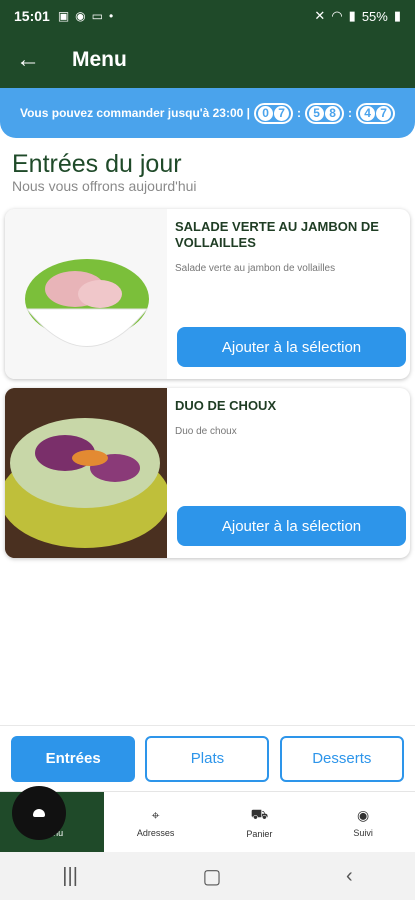 The image size is (415, 900). Describe the element at coordinates (317, 113) in the screenshot. I see `timer-digit: 5` at that location.